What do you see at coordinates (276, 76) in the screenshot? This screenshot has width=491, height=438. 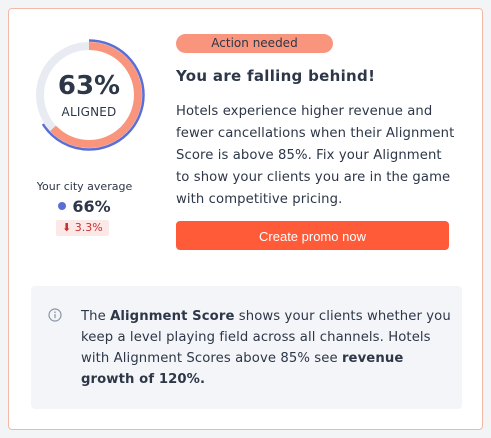 I see `alert-headline: You are falling behind!` at bounding box center [276, 76].